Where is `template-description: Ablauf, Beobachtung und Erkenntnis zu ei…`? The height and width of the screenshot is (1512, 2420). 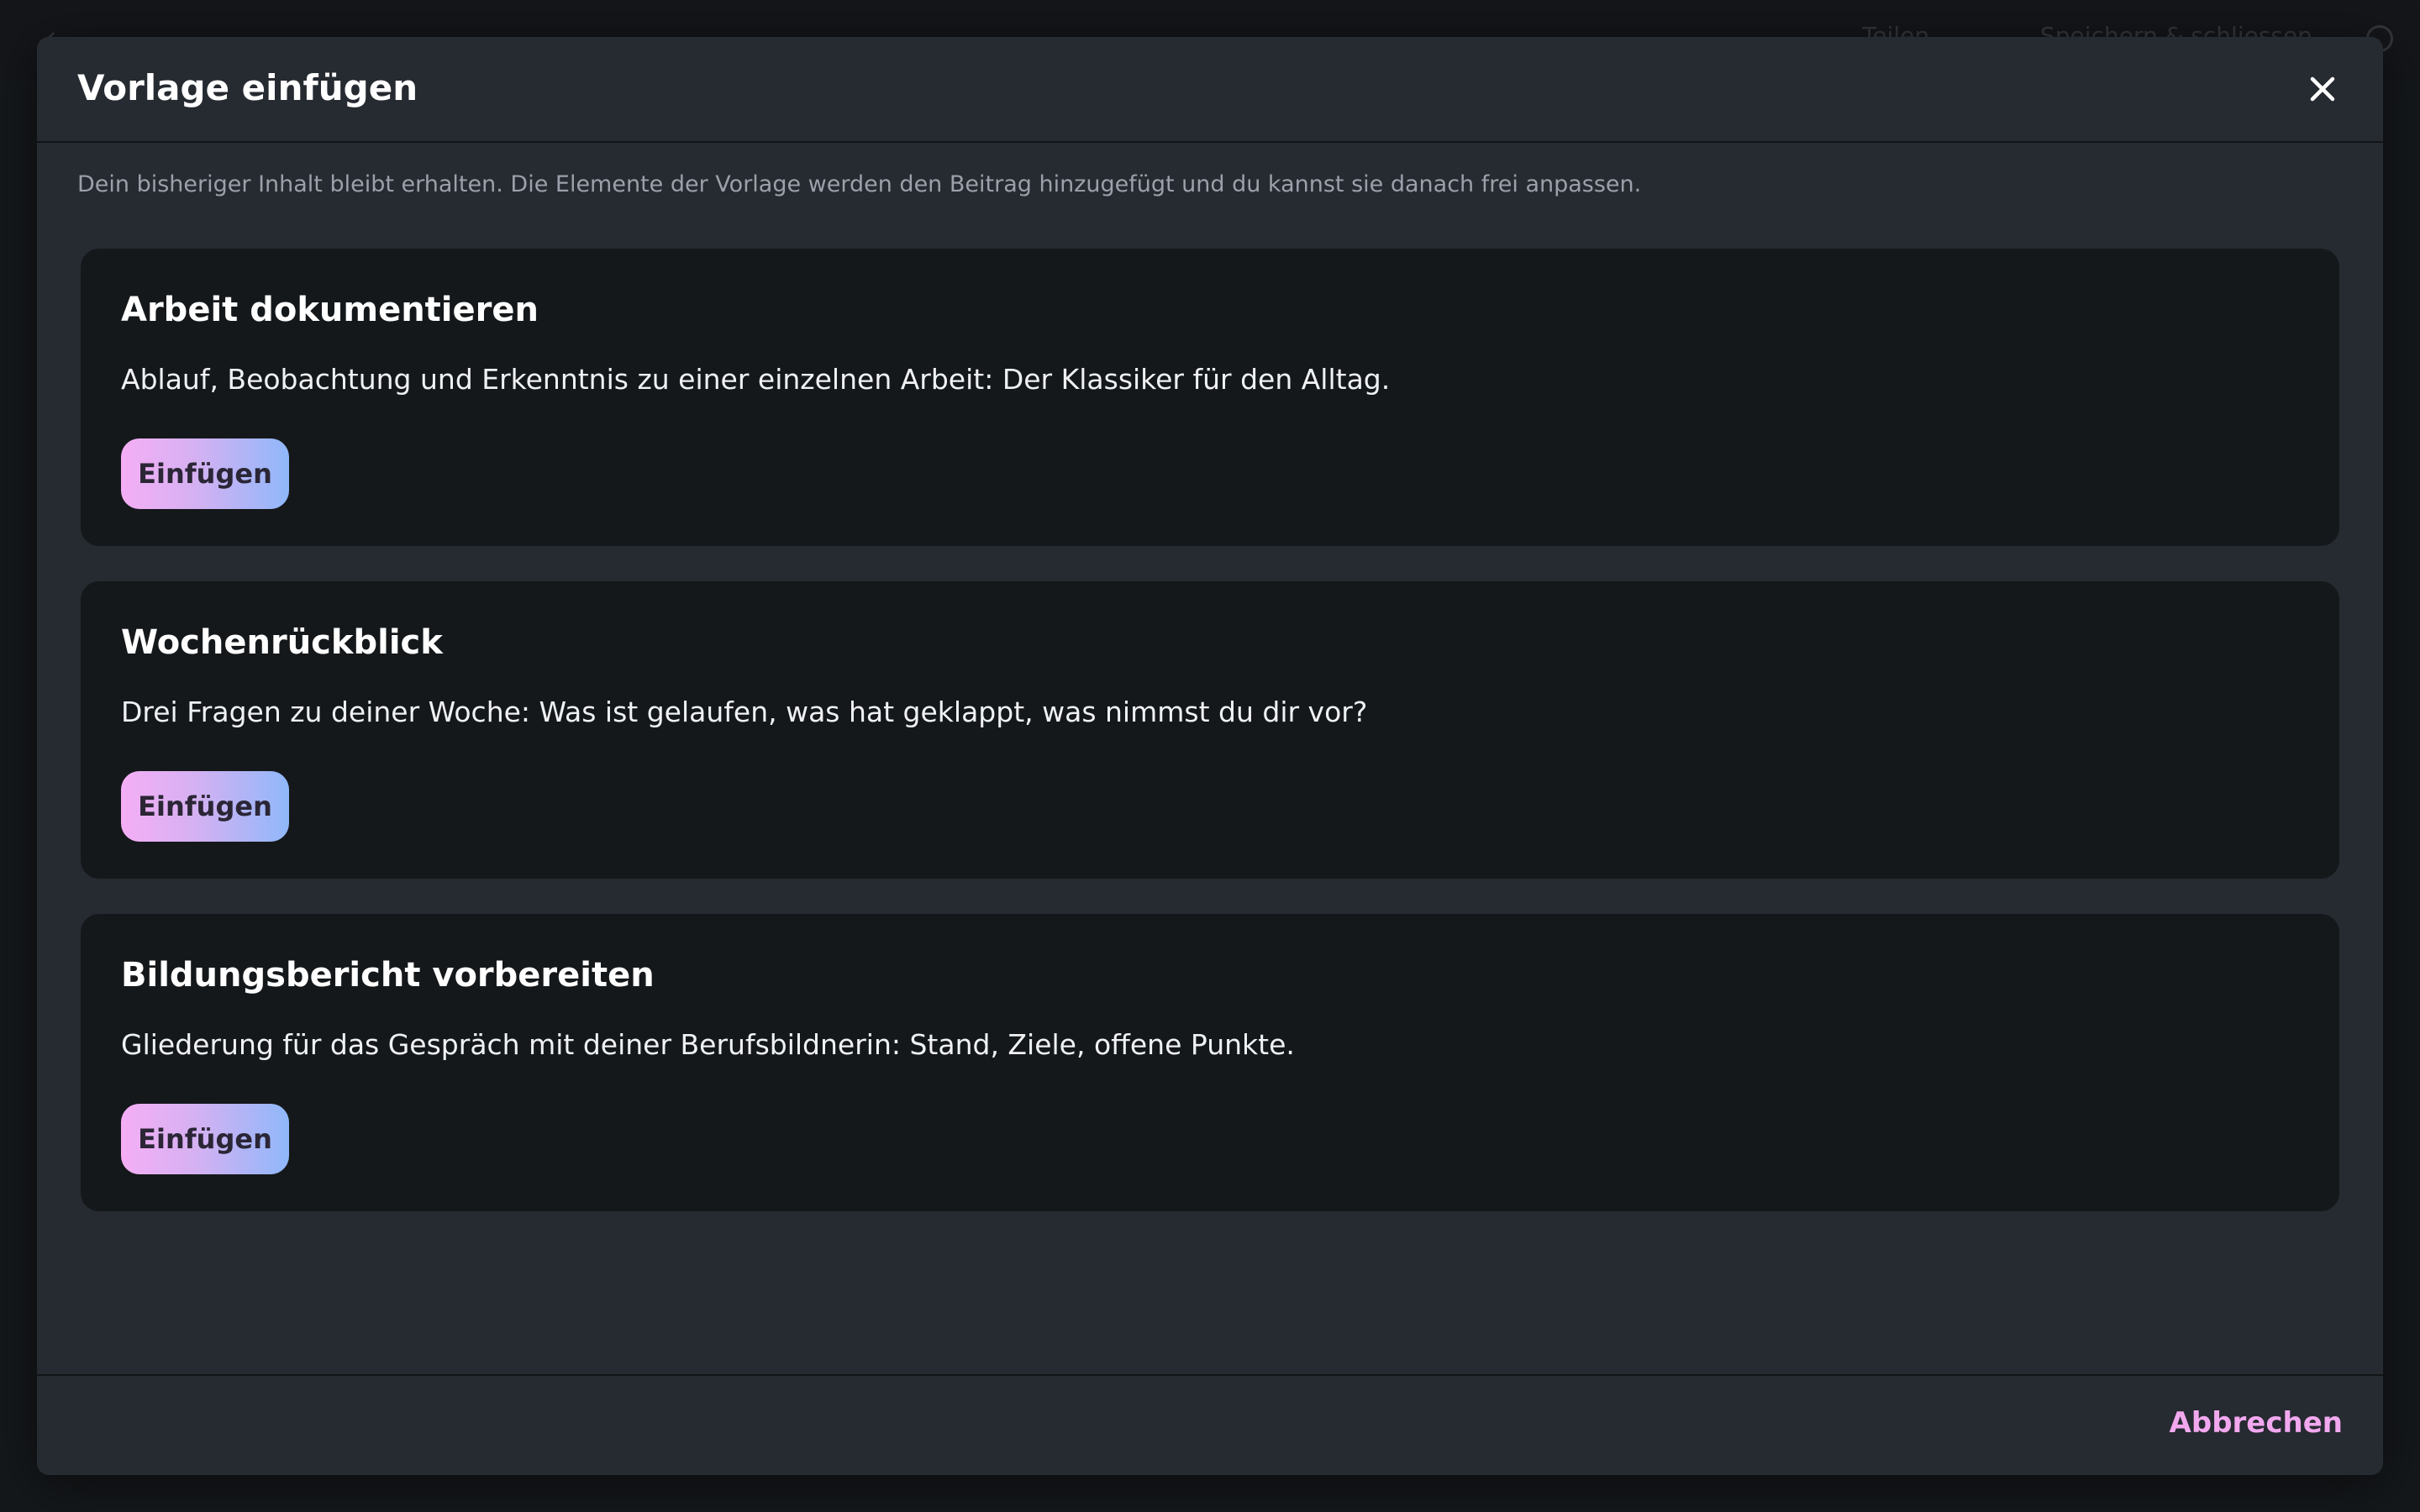 template-description: Ablauf, Beobachtung und Erkenntnis zu ei… is located at coordinates (756, 379).